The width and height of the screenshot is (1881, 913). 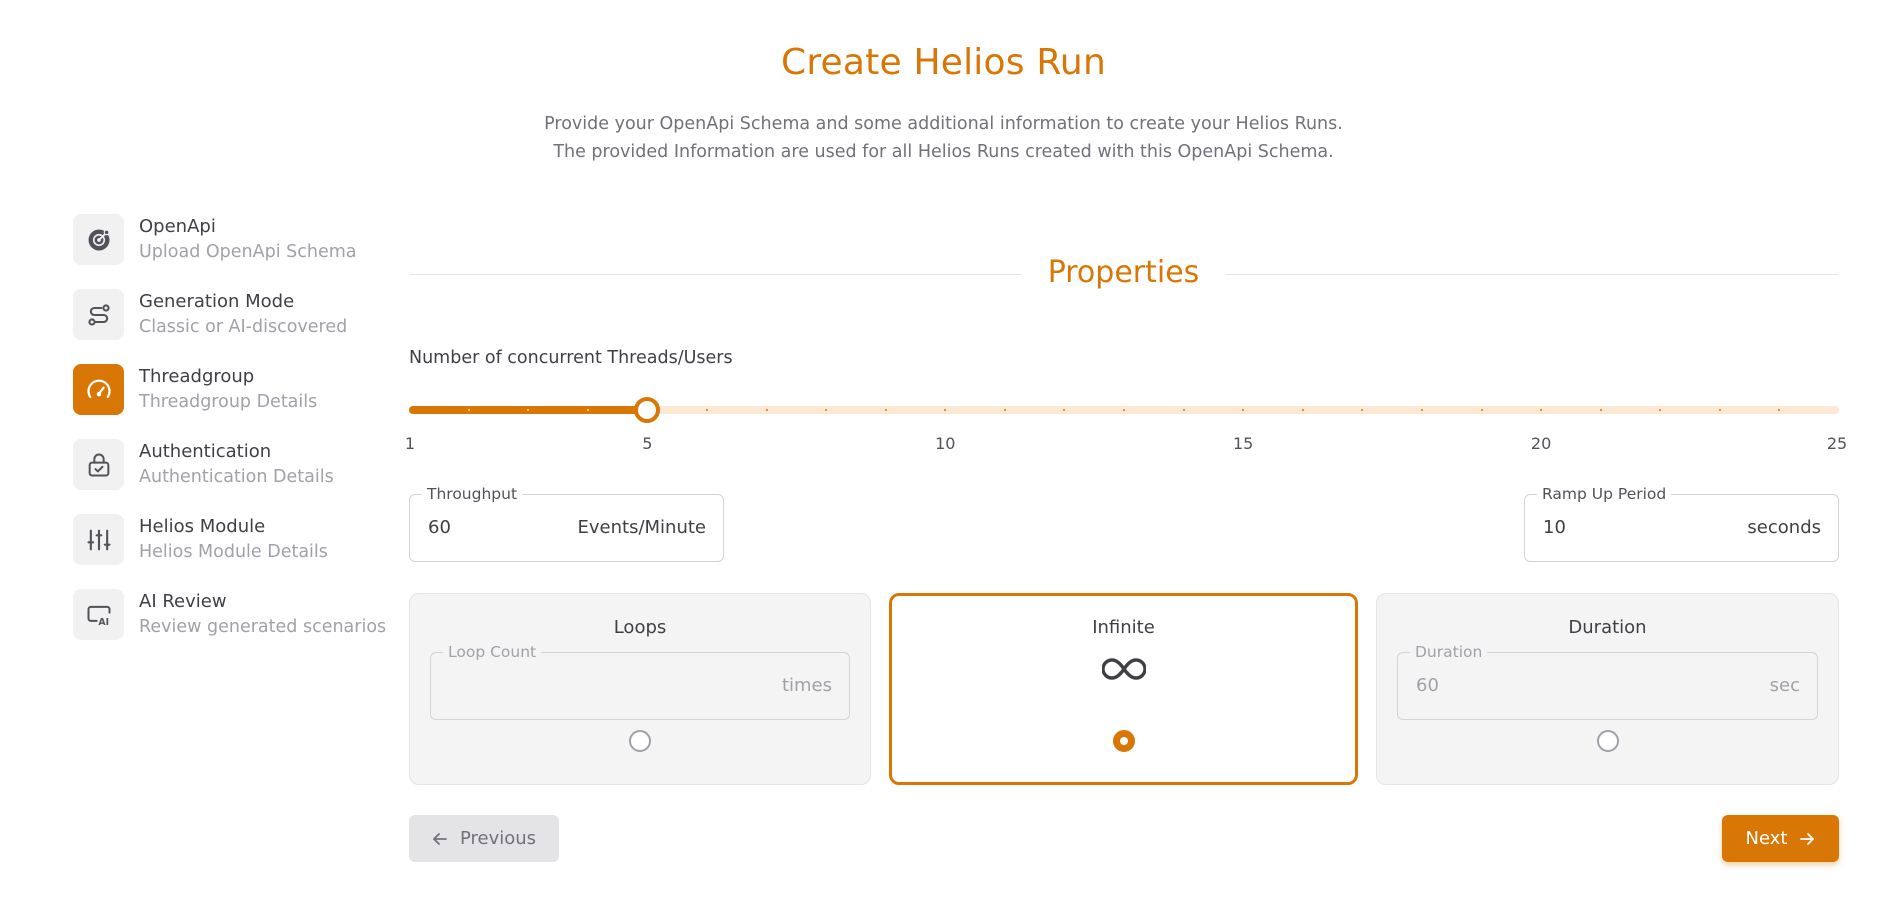 I want to click on duration-card: Duration Duration sec, so click(x=1607, y=689).